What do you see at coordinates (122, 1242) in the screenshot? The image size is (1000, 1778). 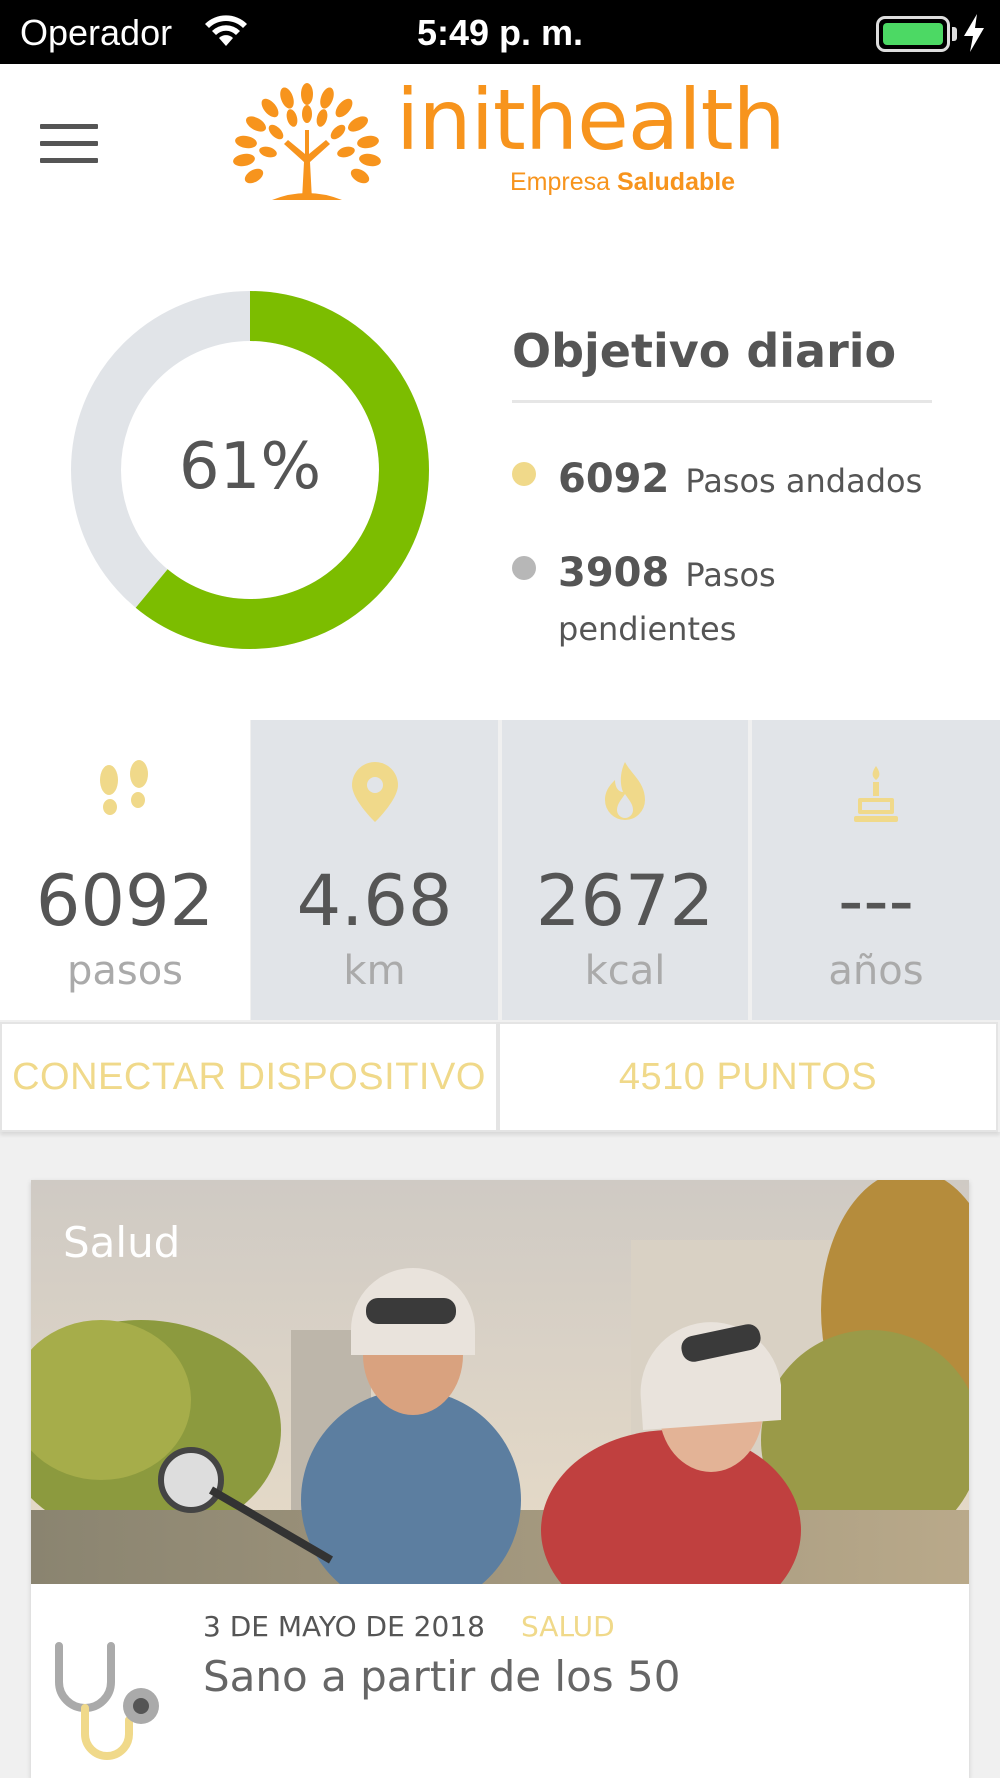 I see `article-image-tag: Salud` at bounding box center [122, 1242].